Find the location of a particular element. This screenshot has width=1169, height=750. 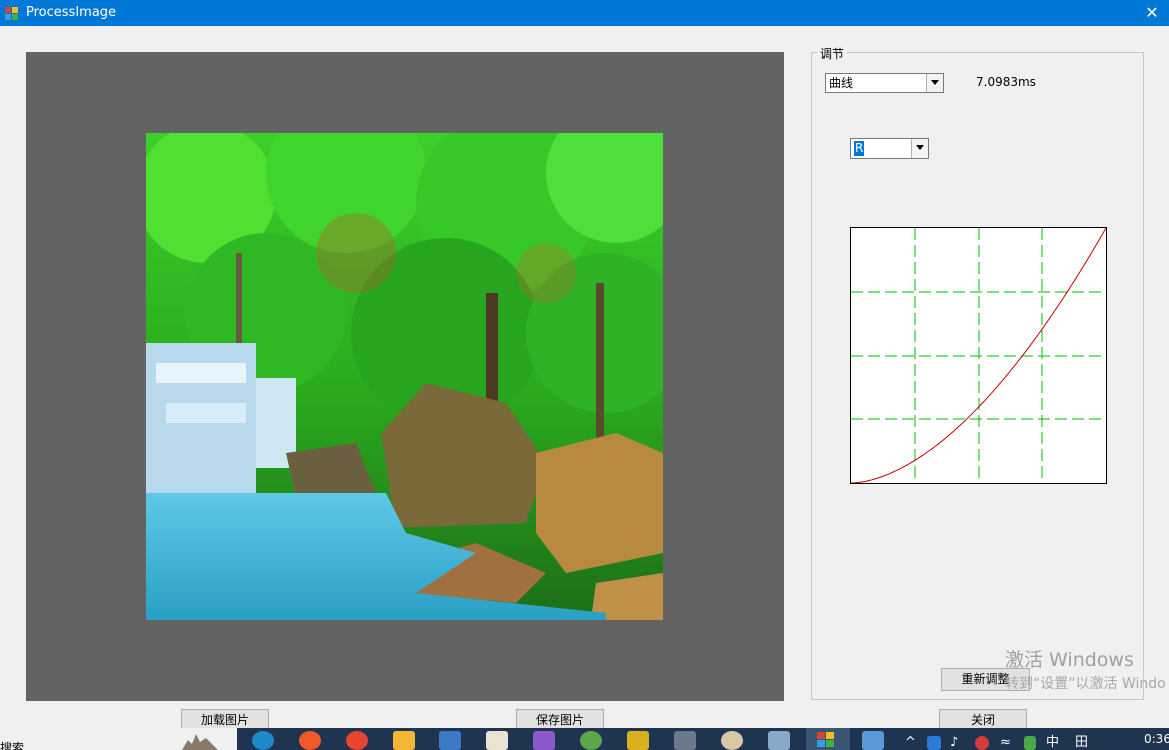

window-title: ProcessImage is located at coordinates (71, 12).